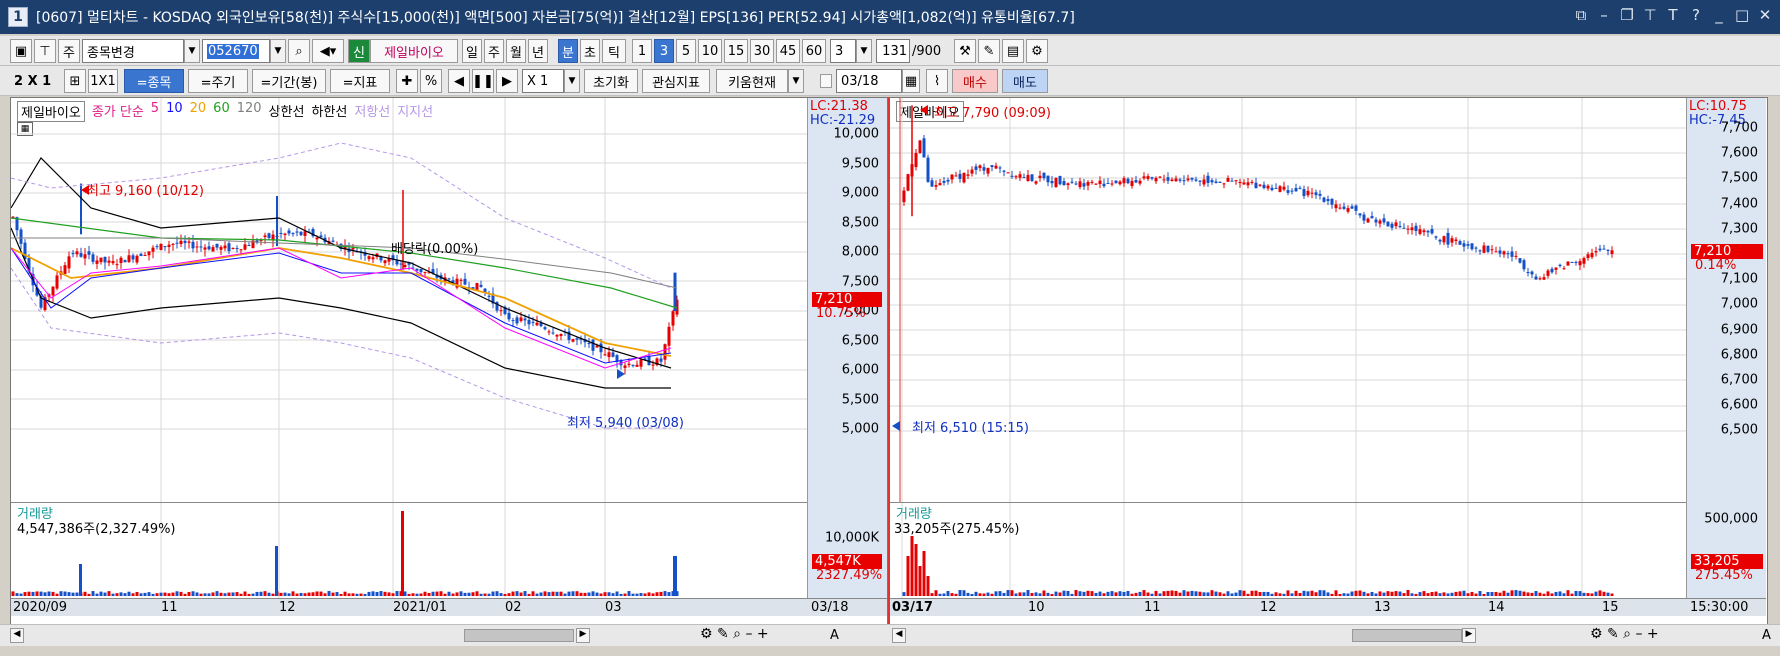 Image resolution: width=1780 pixels, height=656 pixels. I want to click on x-tick: 11, so click(169, 607).